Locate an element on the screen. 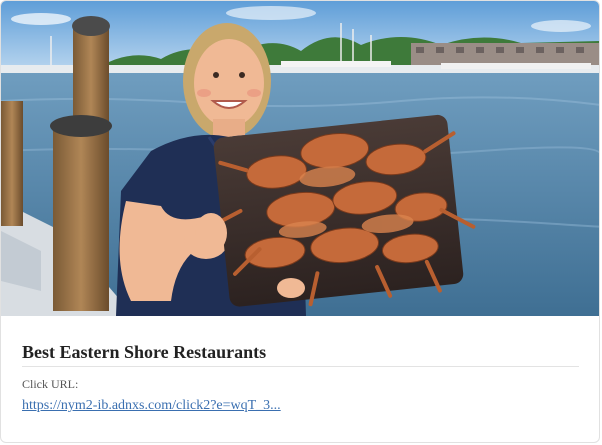  ad-title: Best Eastern Shore Restaurants is located at coordinates (300, 339).